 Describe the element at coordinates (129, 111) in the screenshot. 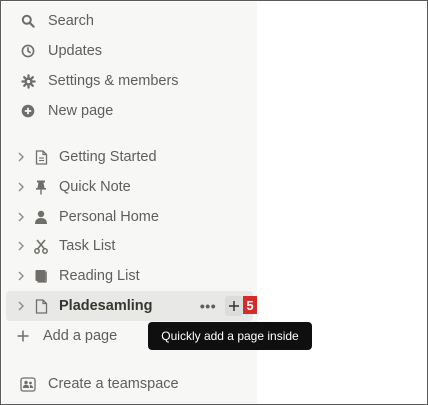

I see `sidebar-item-new-page: New page` at that location.